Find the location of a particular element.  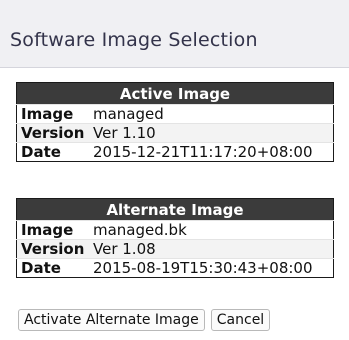

button-bar: Activate Alternate Image Cancel is located at coordinates (147, 320).